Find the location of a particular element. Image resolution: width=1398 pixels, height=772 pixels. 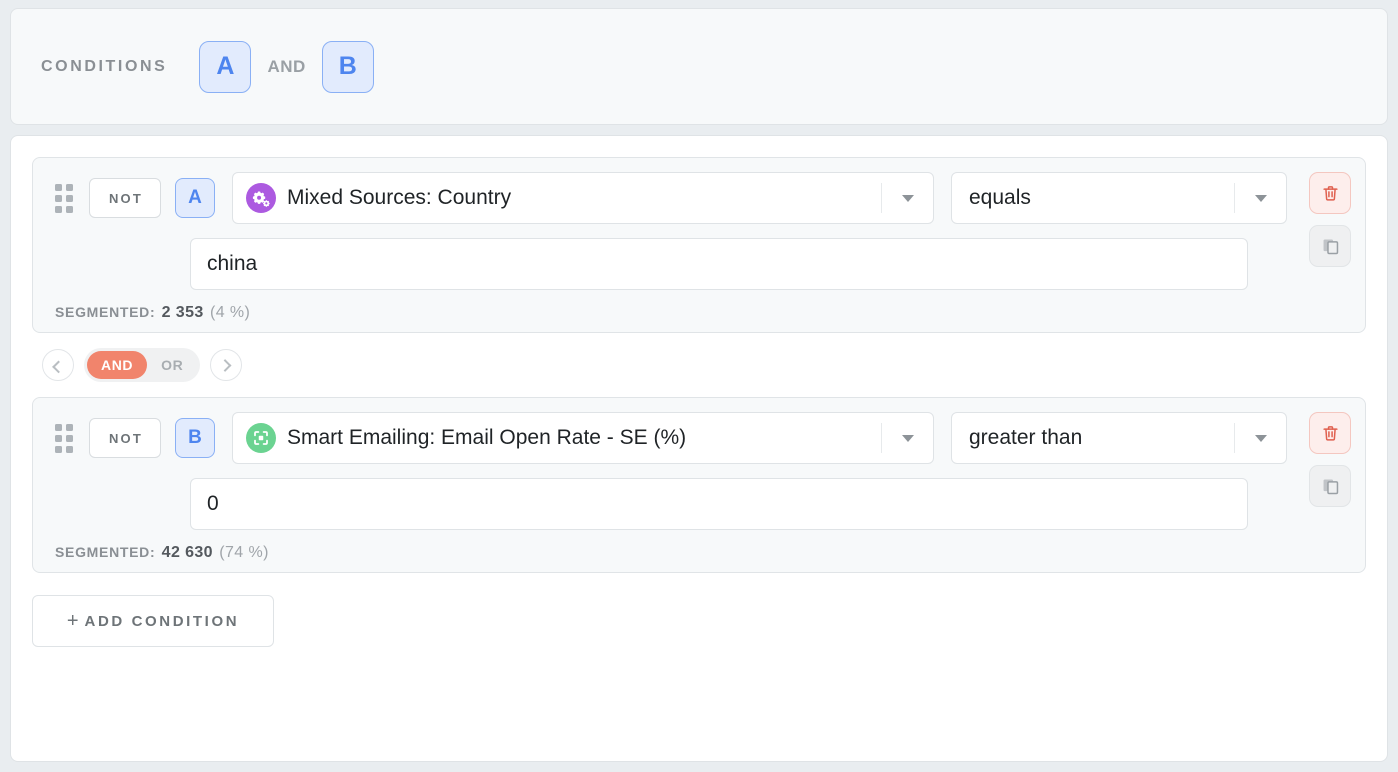

field-select-a-value: Mixed Sources: Country is located at coordinates (399, 197).